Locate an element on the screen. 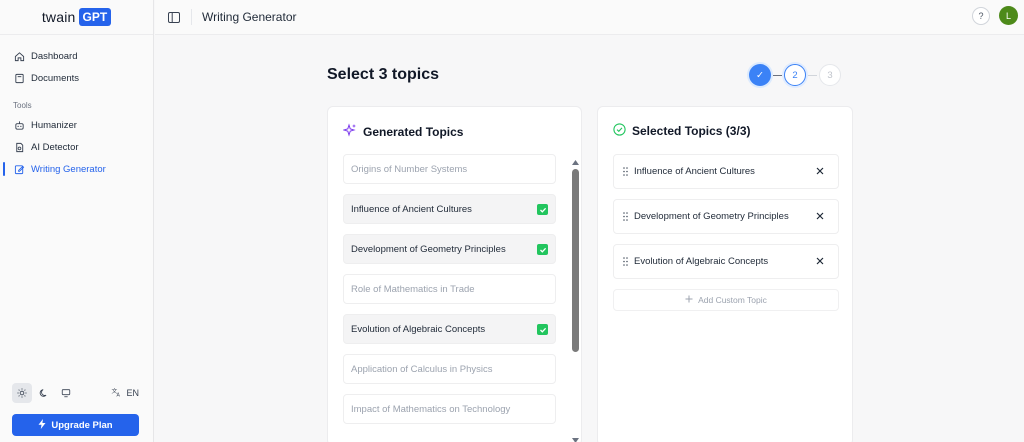  topic-label: Development of Geometry Principles is located at coordinates (428, 249).